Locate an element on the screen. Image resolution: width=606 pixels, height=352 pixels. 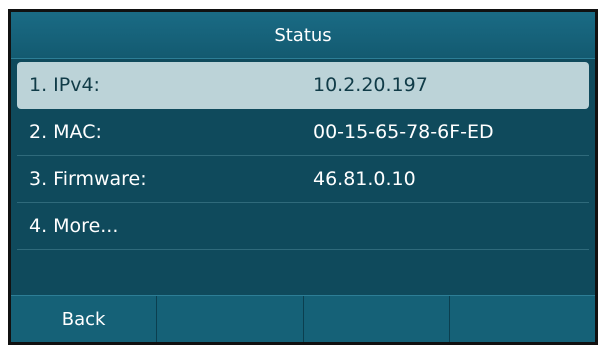
menu-item-mac: 2. MAC: 00-15-65-78-6F-ED is located at coordinates (303, 132).